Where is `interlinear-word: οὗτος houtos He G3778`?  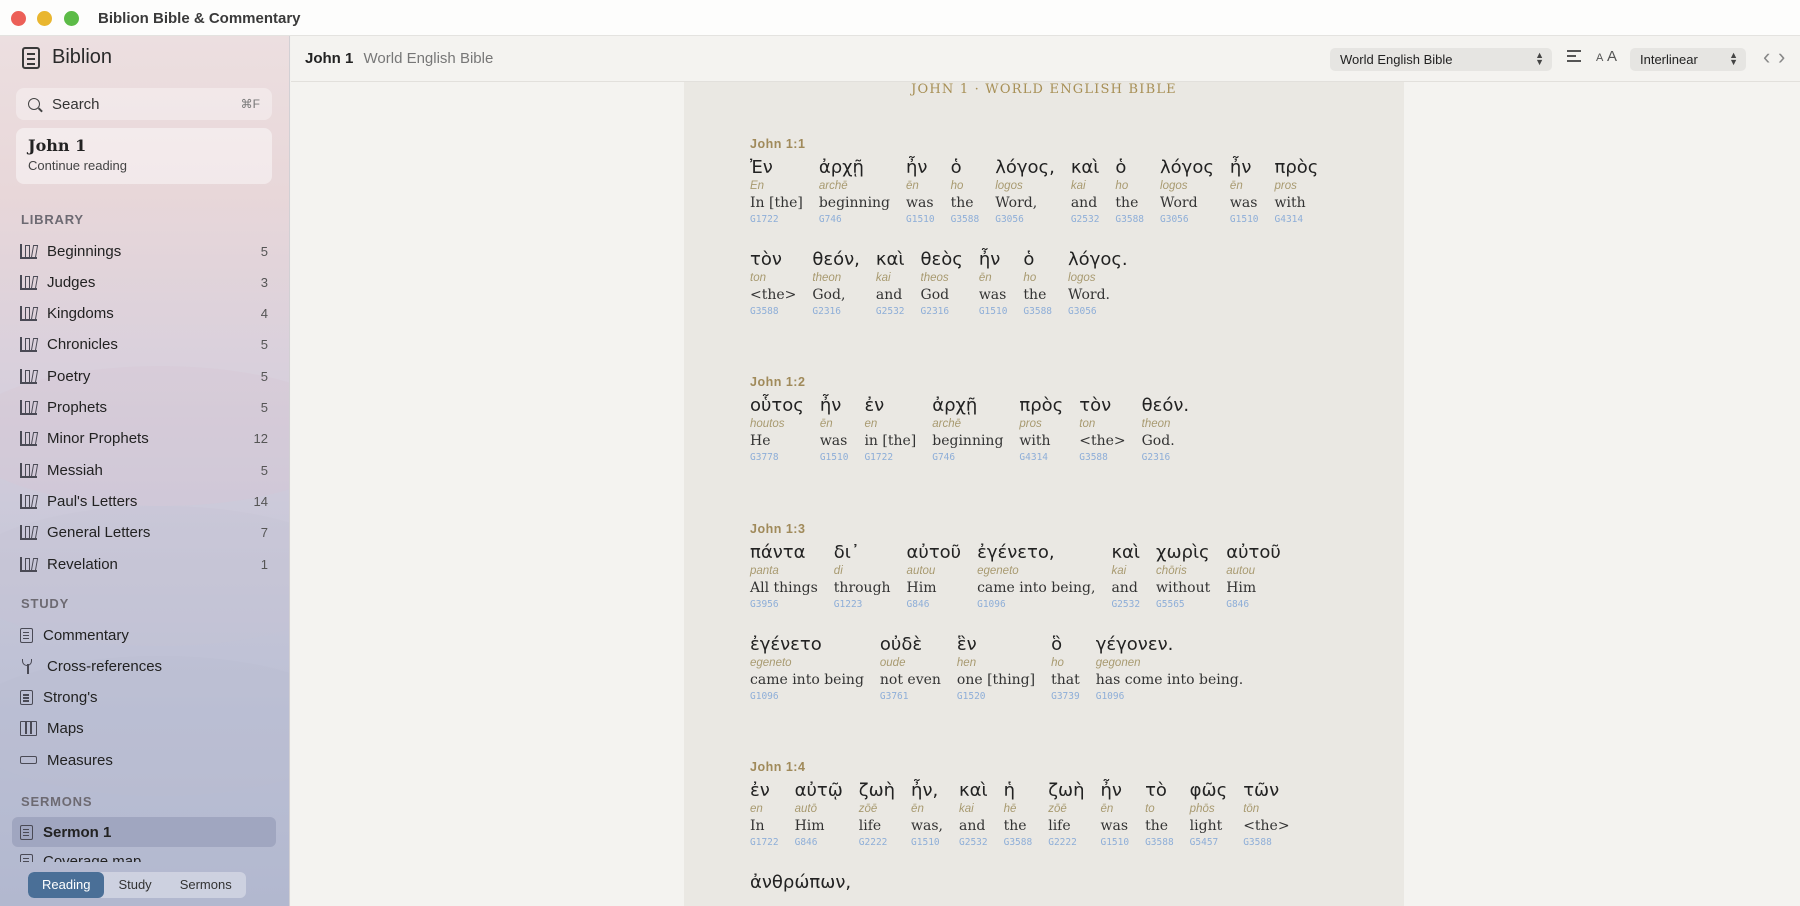
interlinear-word: οὗτος houtos He G3778 is located at coordinates (777, 429).